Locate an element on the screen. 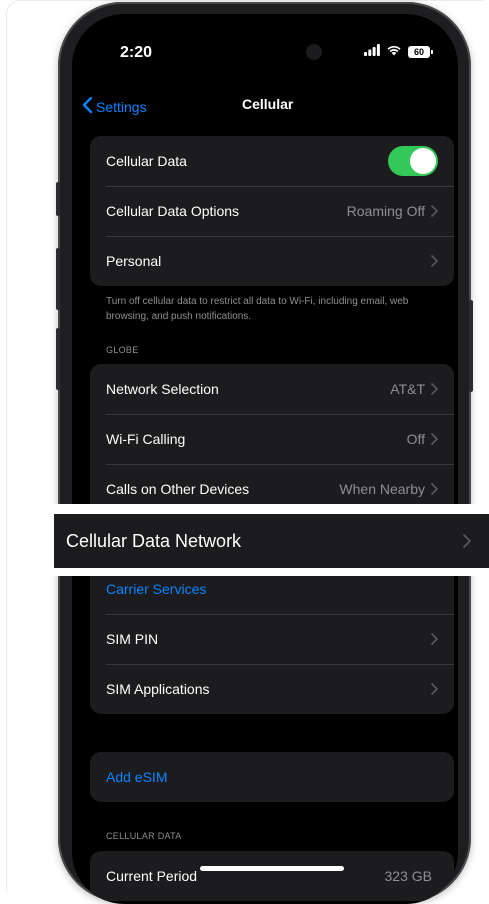 This screenshot has width=489, height=904. navigation-bar: Settings Cellular is located at coordinates (265, 108).